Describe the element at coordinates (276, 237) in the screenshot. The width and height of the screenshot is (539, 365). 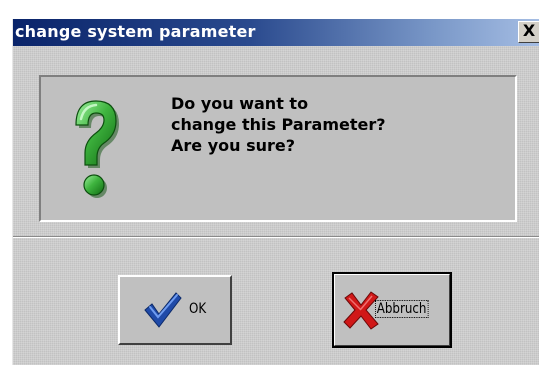
I see `divider` at that location.